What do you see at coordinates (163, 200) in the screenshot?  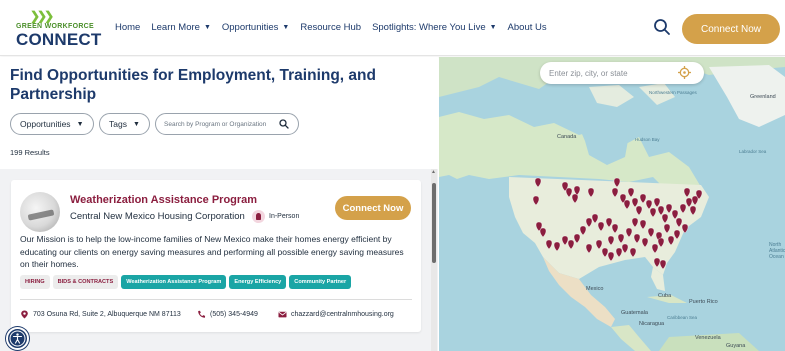 I see `program-title: Weatherization Assistance Program` at bounding box center [163, 200].